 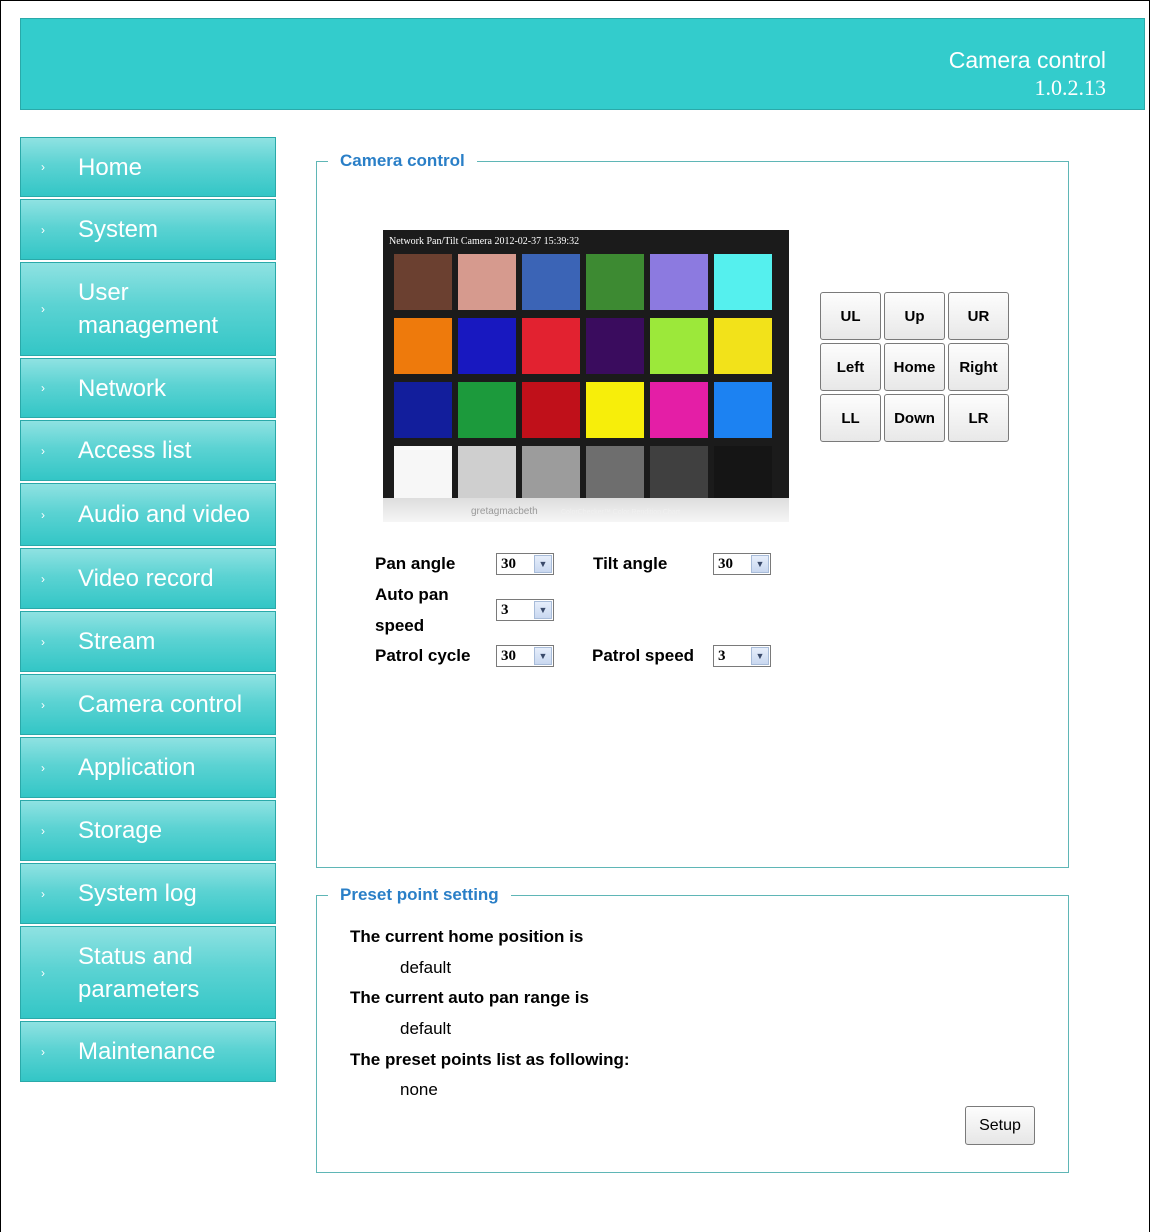 I want to click on camera-control-legend: Camera control, so click(x=402, y=161).